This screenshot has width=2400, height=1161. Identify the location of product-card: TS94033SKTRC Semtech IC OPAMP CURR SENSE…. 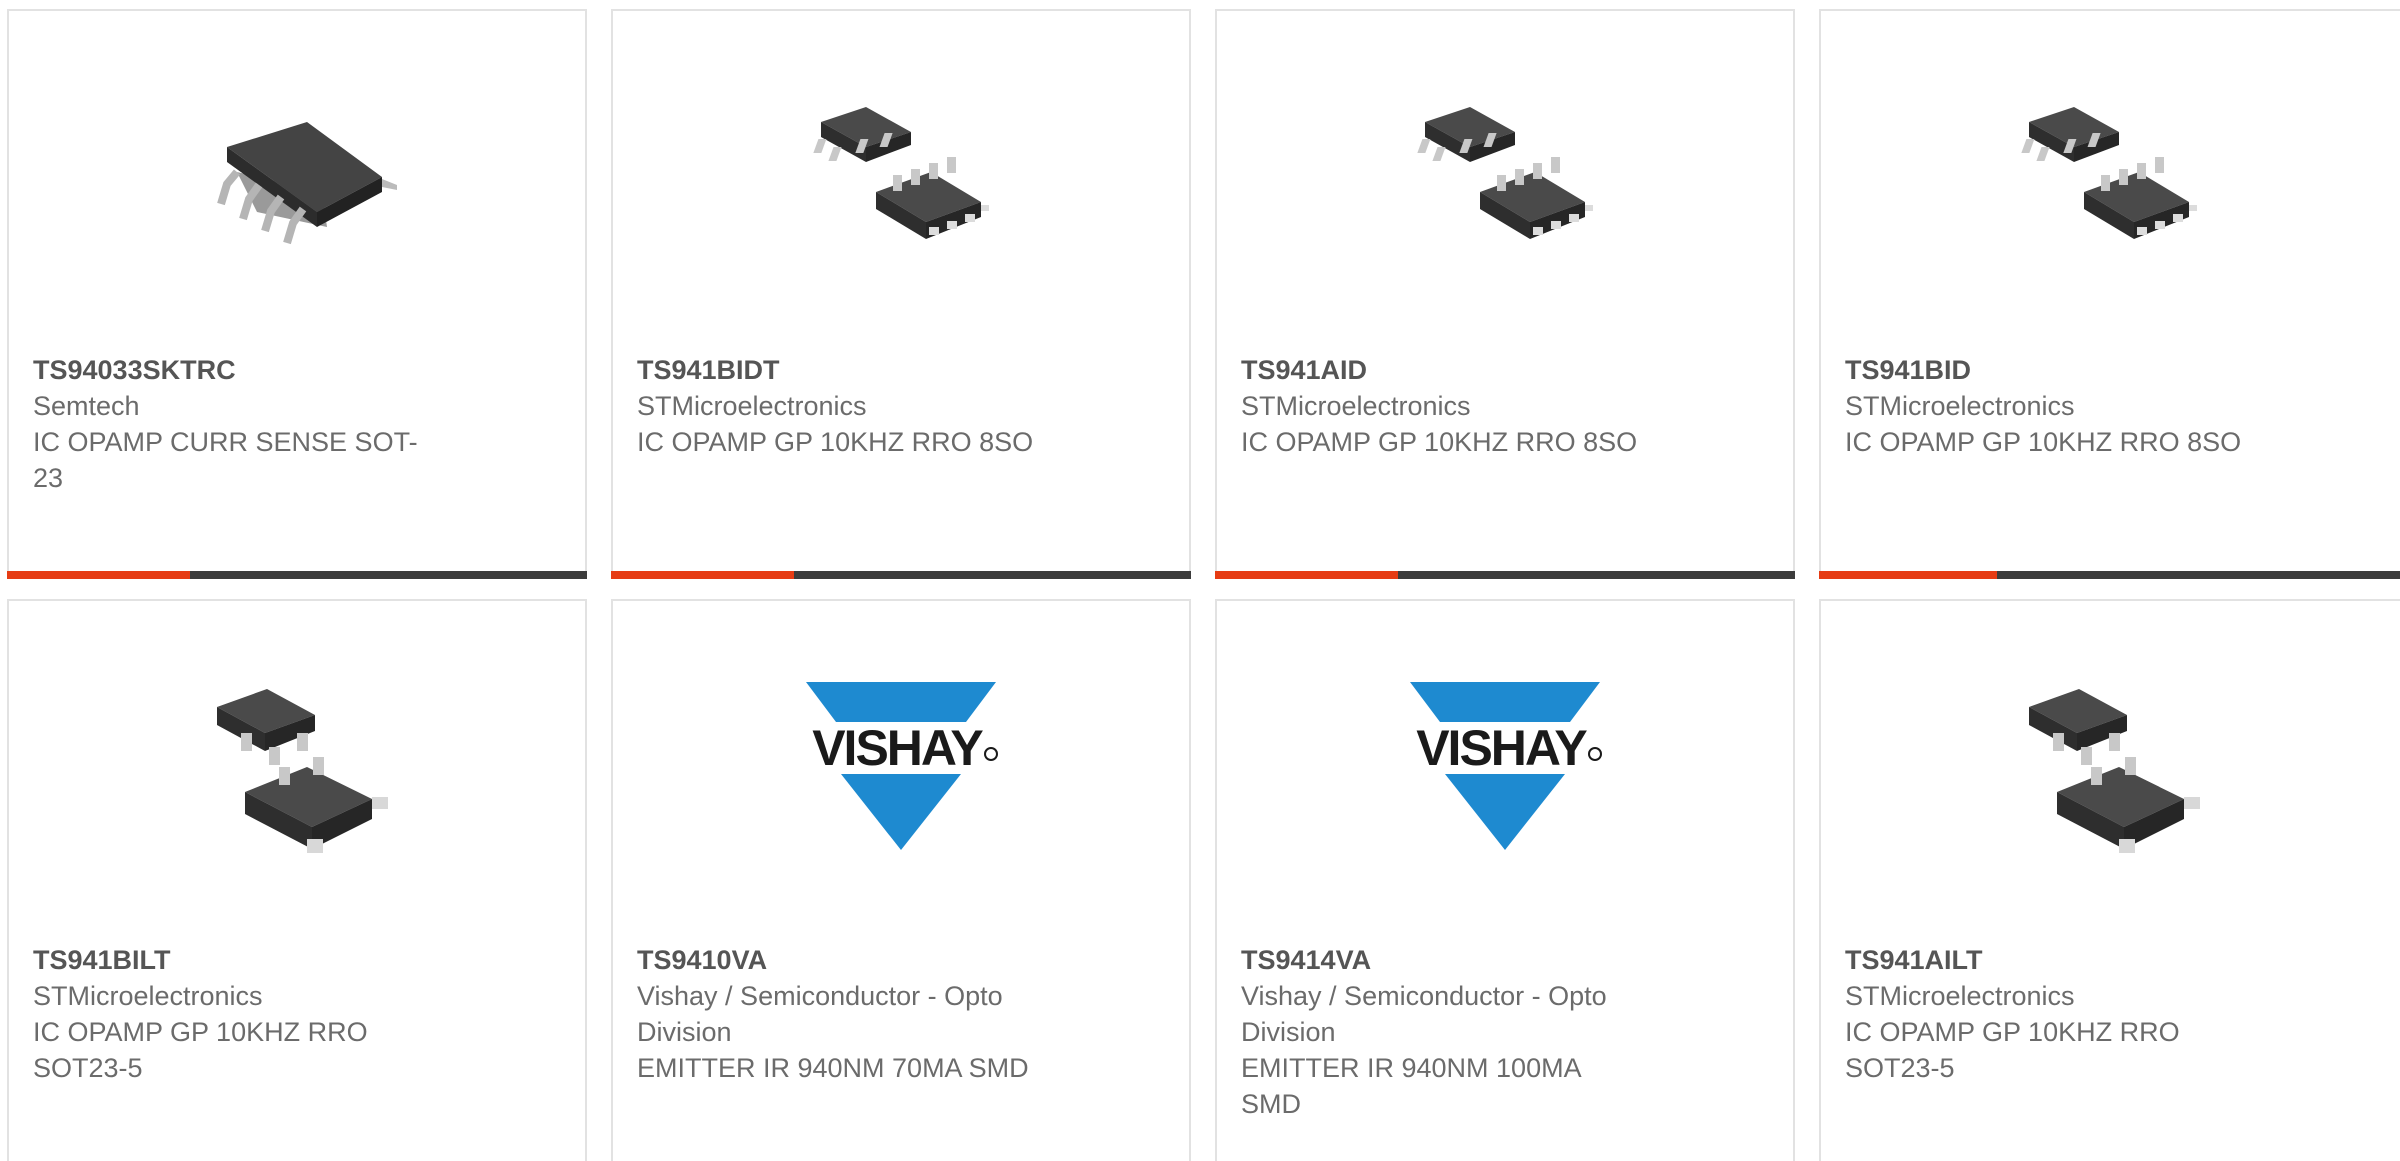
(297, 294).